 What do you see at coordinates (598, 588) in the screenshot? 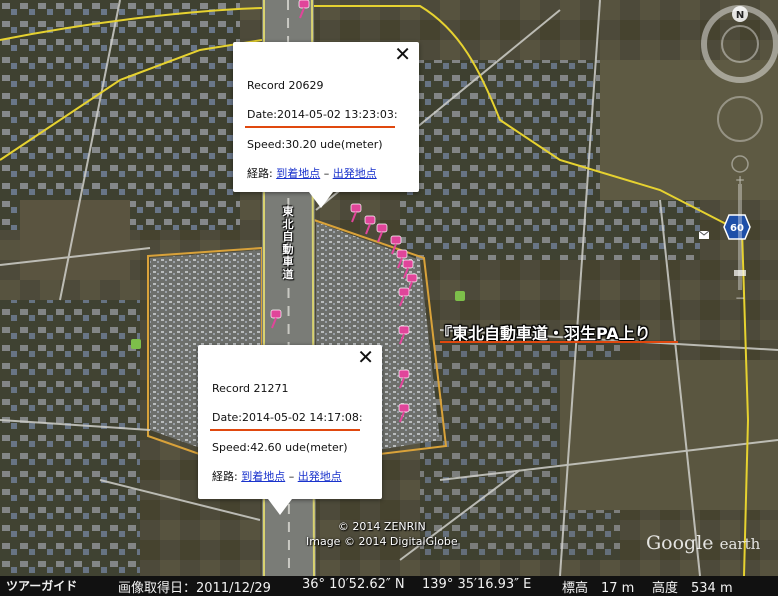
I see `elevation-readout: 標高 17 m` at bounding box center [598, 588].